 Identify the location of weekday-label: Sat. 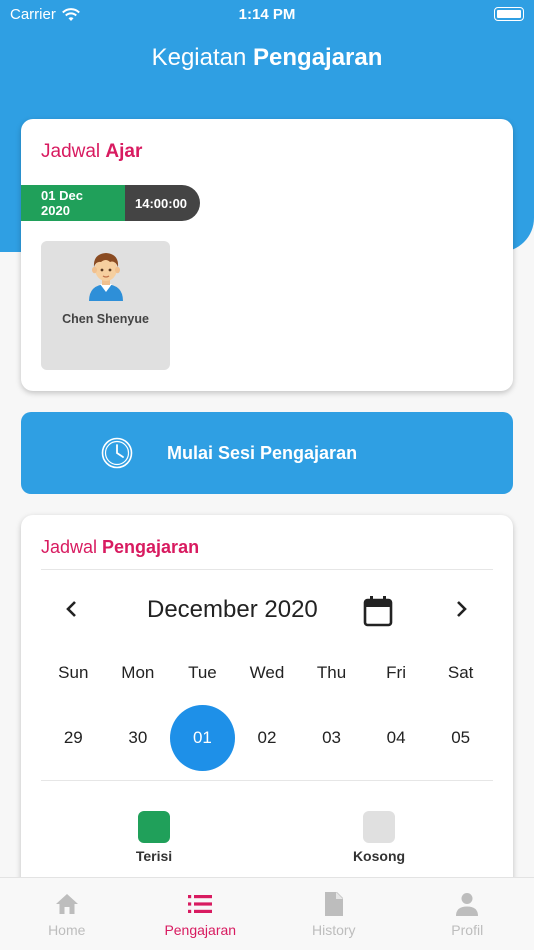
(460, 672).